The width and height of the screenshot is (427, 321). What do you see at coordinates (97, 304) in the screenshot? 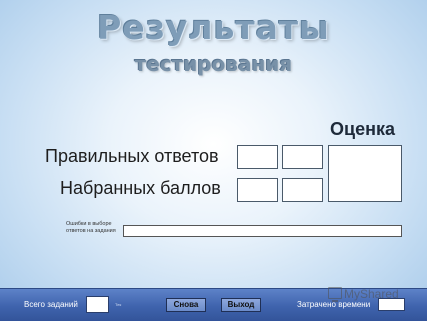
I see `total-tasks-field` at bounding box center [97, 304].